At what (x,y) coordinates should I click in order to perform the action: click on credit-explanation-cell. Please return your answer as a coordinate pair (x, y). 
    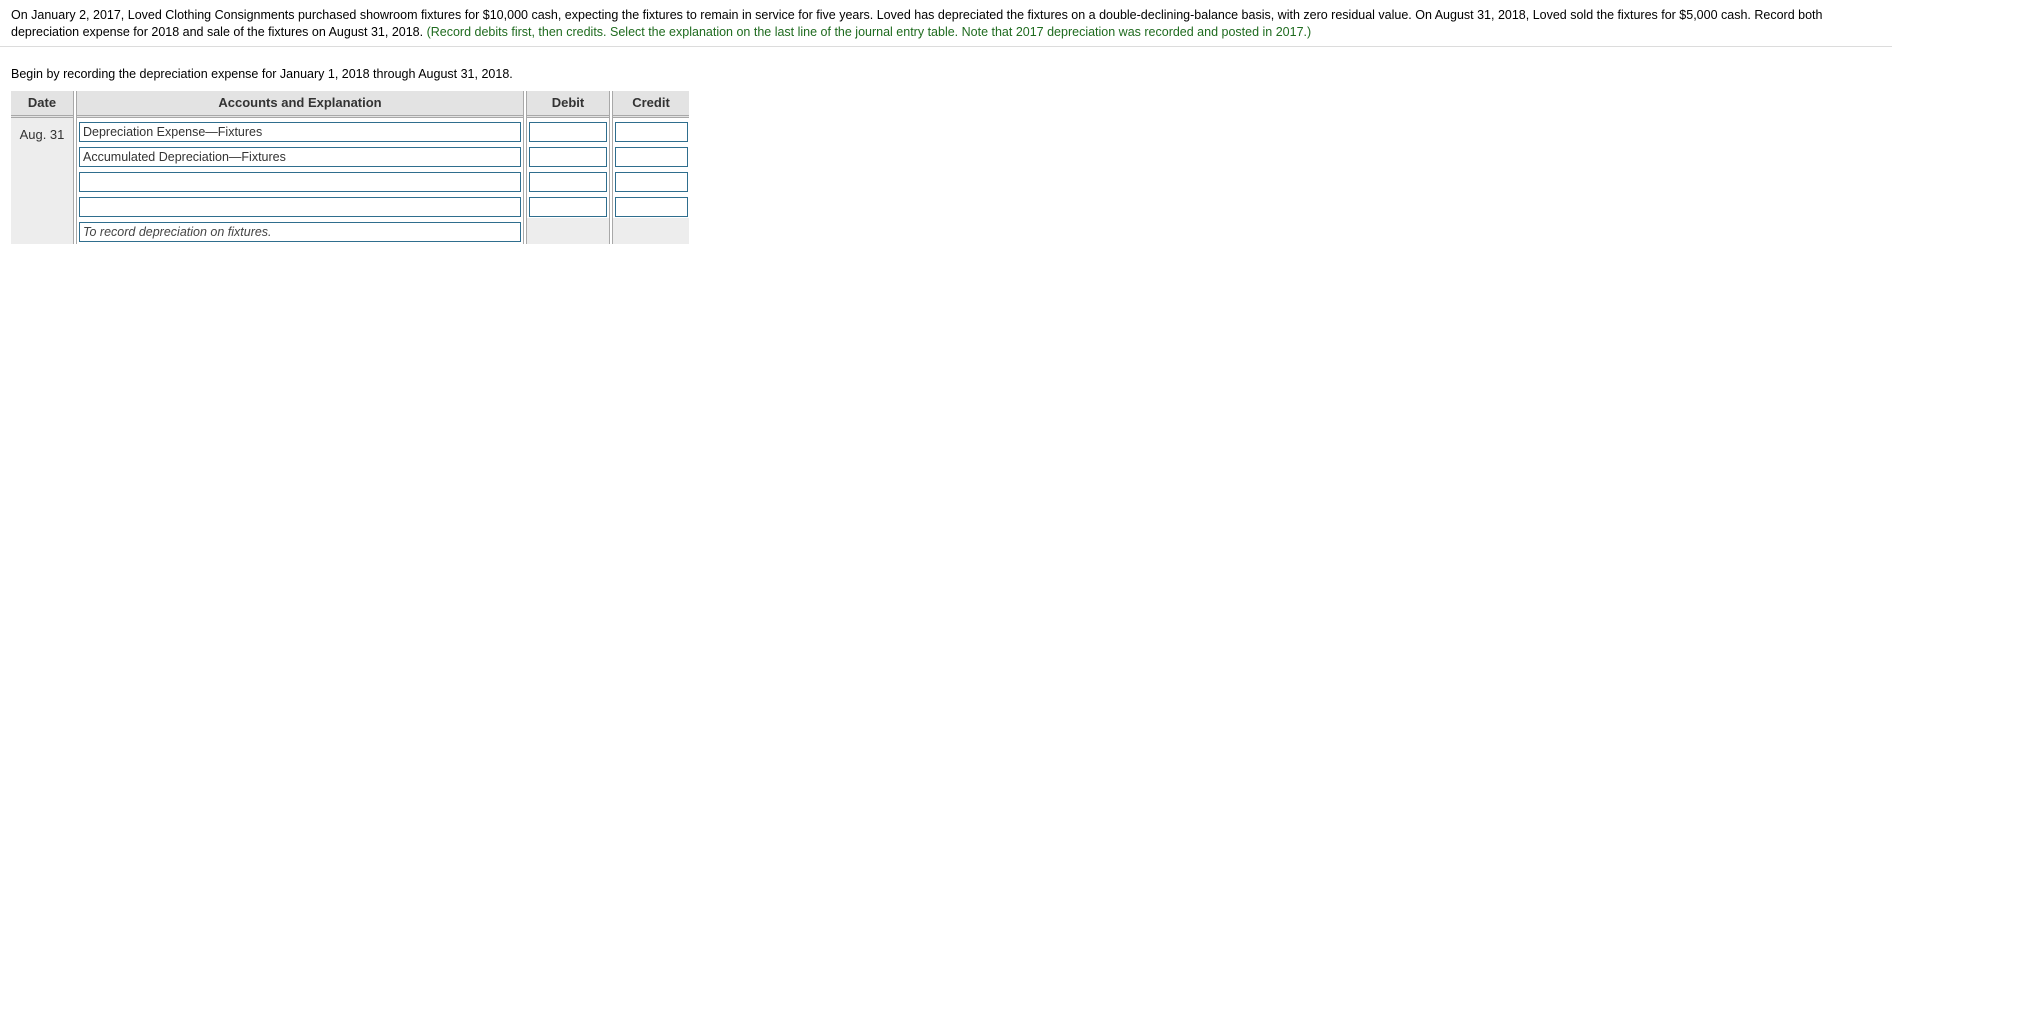
    Looking at the image, I should click on (651, 231).